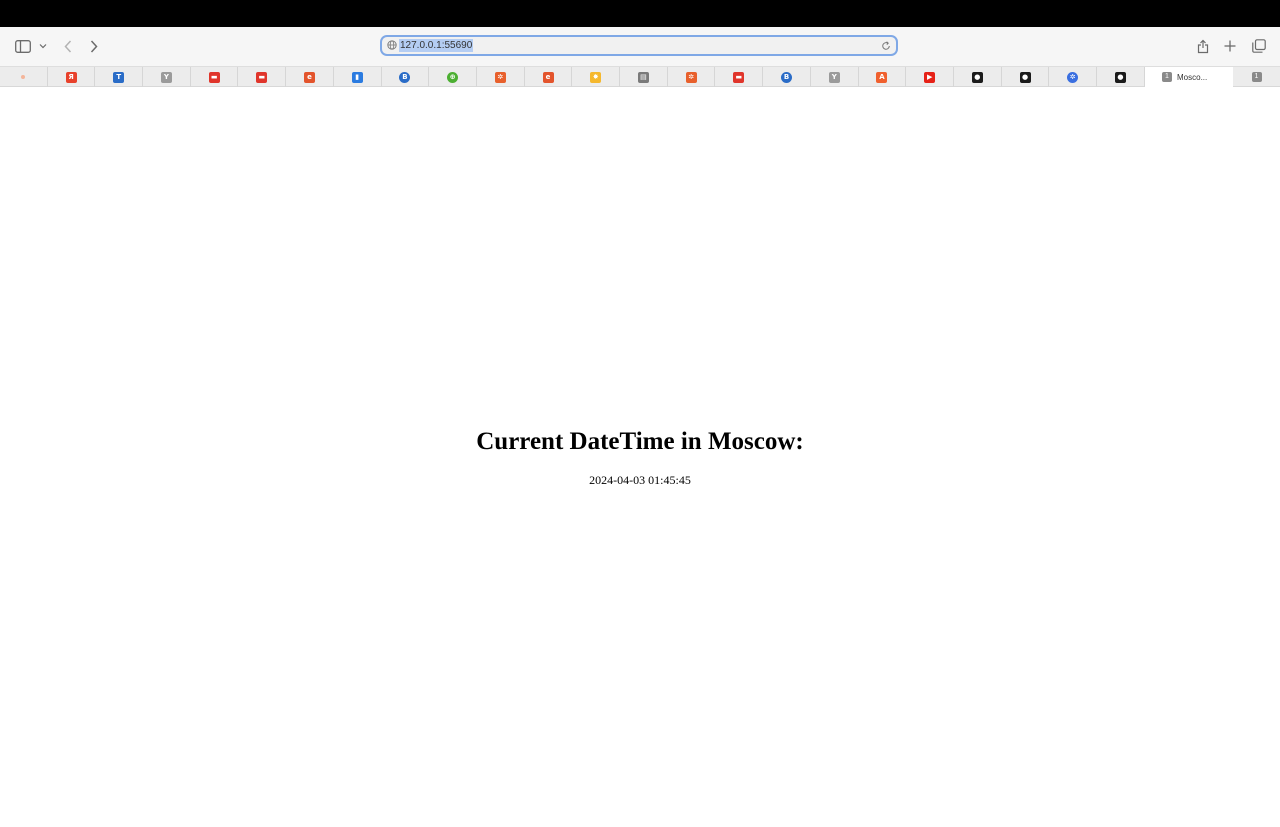  I want to click on a-logo-icon: A, so click(882, 77).